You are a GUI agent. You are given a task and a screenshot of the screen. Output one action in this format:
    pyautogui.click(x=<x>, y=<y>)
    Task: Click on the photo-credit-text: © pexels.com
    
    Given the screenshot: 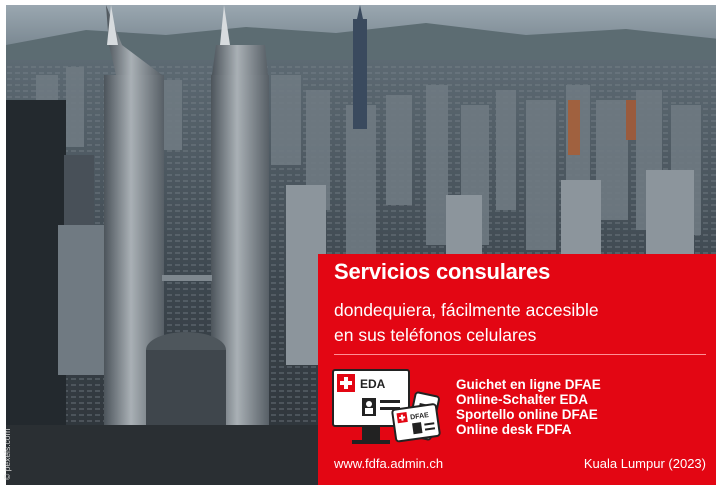 What is the action you would take?
    pyautogui.click(x=7, y=454)
    